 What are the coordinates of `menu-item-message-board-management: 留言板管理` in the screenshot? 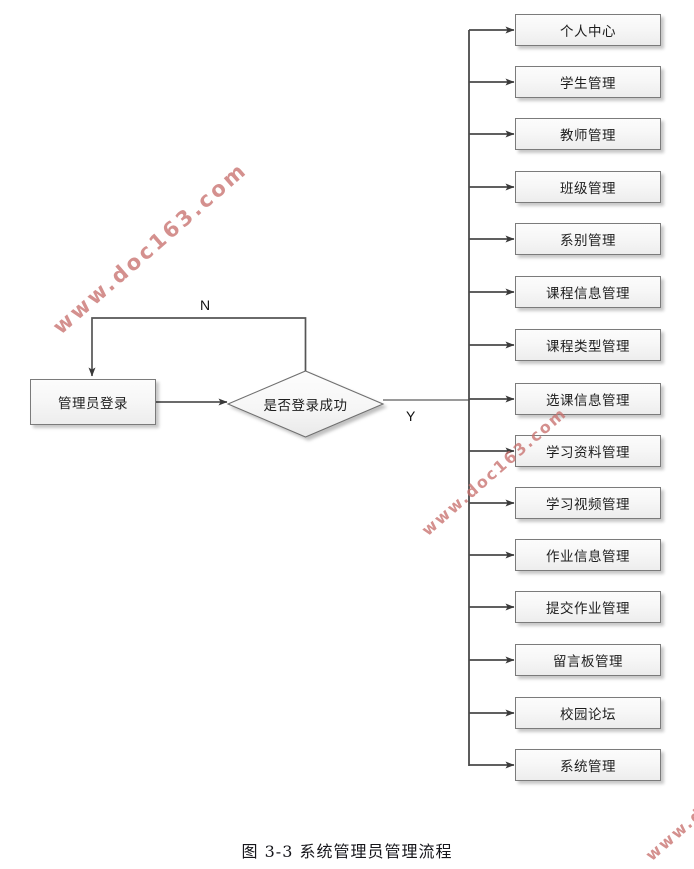 It's located at (588, 660).